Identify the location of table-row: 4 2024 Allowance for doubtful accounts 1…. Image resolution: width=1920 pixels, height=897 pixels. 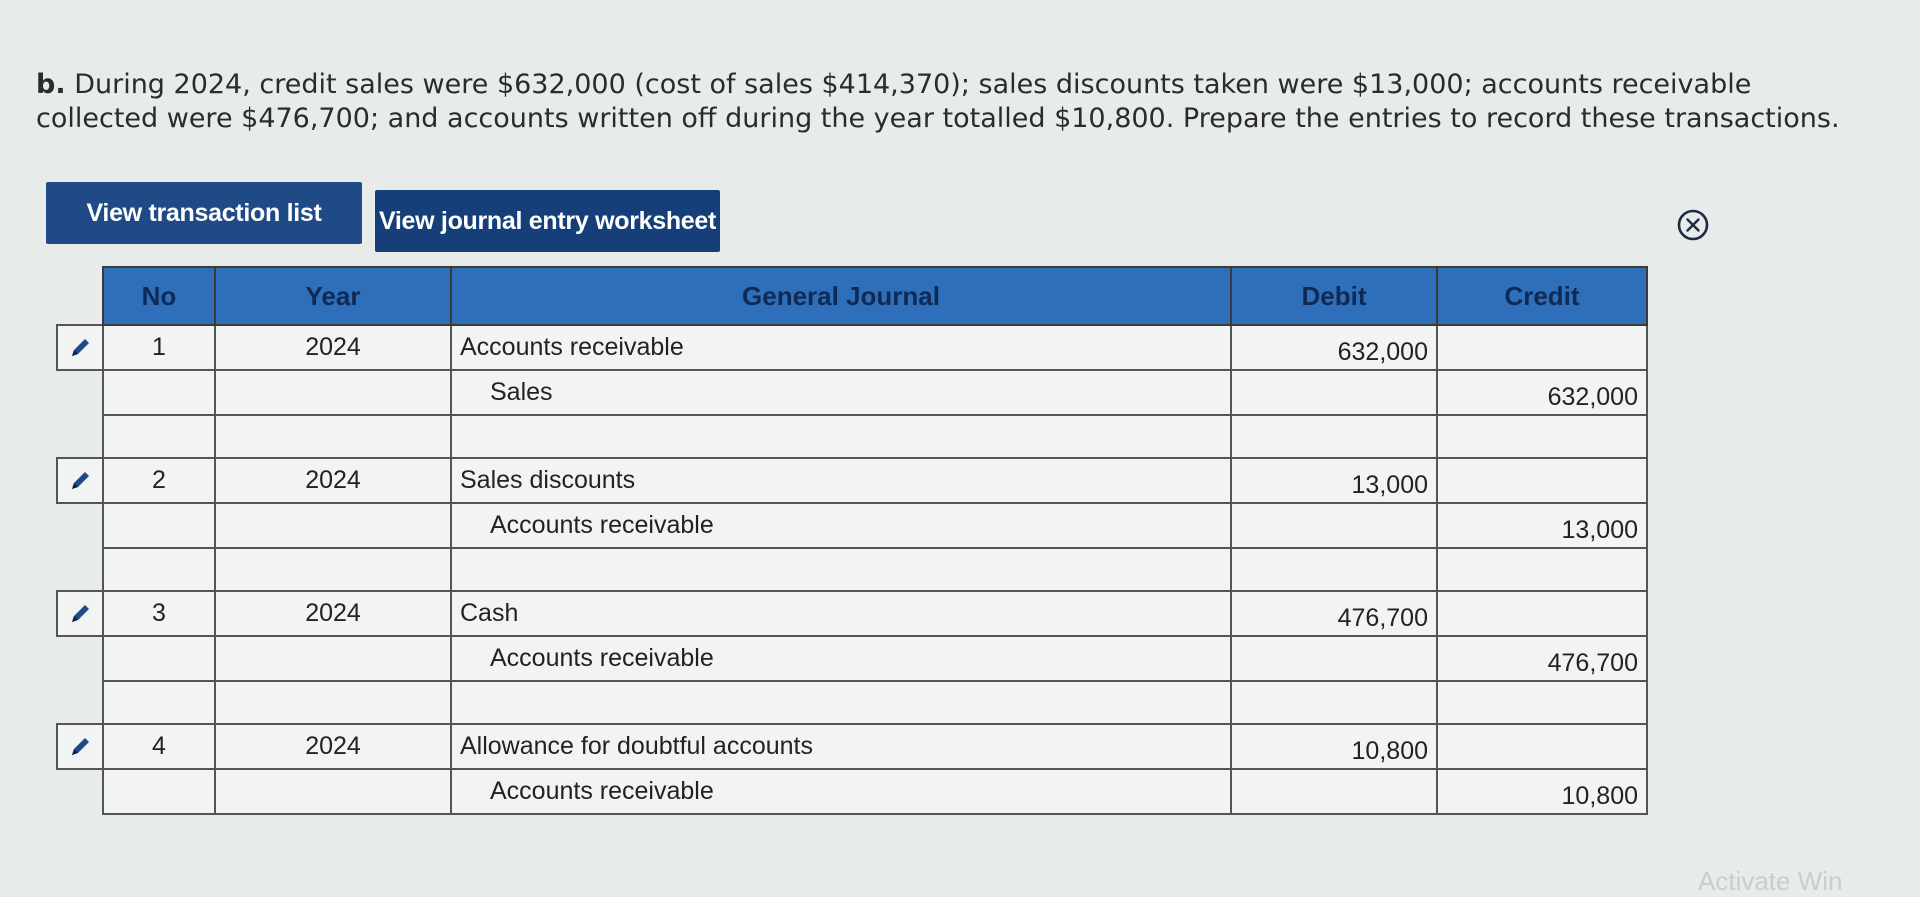
(852, 746).